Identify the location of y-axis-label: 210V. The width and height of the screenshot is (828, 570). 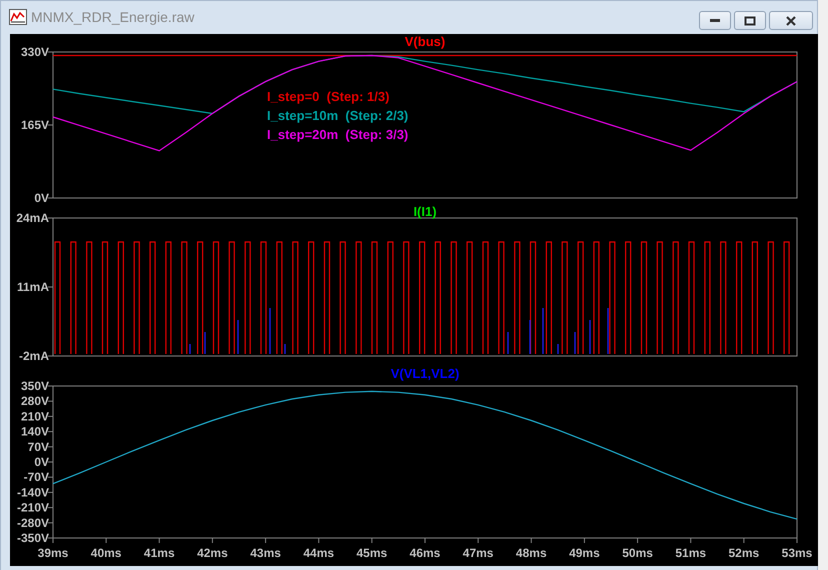
(34, 416).